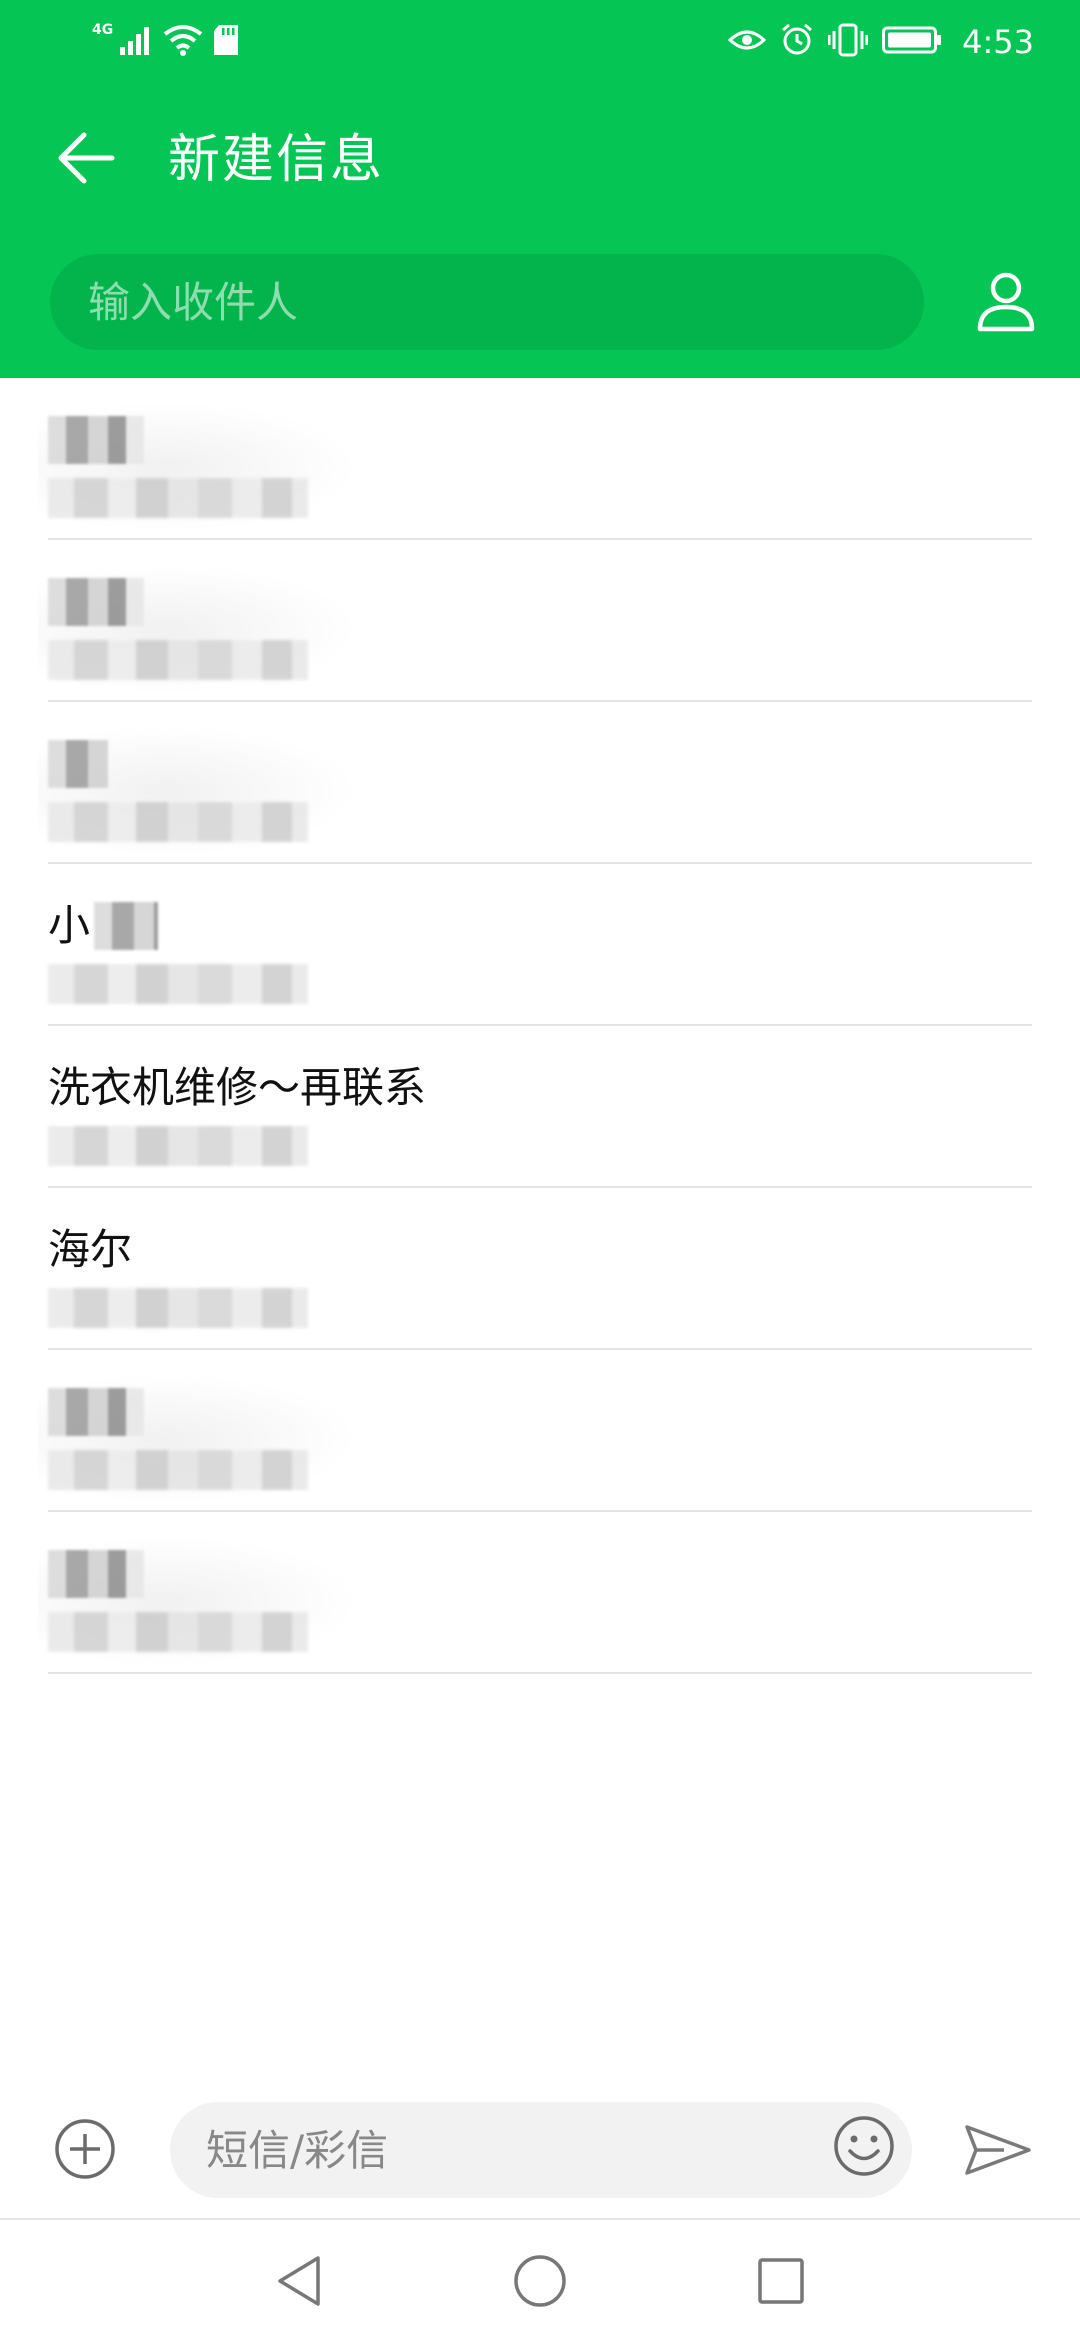  Describe the element at coordinates (540, 1107) in the screenshot. I see `list-item: 洗衣机维修～再联系` at that location.